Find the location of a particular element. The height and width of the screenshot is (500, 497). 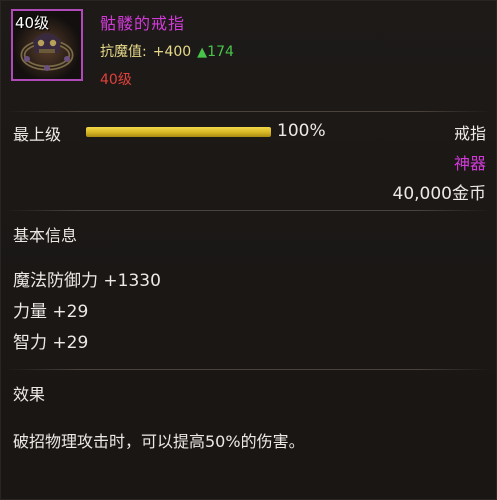

basic-info-title: 基本信息 is located at coordinates (45, 235).